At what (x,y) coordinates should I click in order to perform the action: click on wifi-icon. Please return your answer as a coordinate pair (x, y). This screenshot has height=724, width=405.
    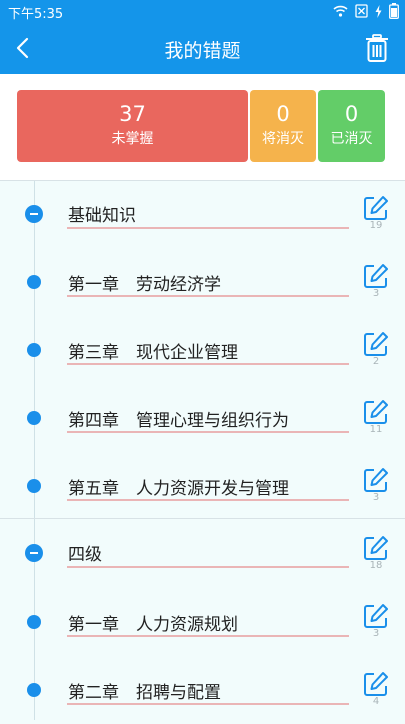
    Looking at the image, I should click on (340, 11).